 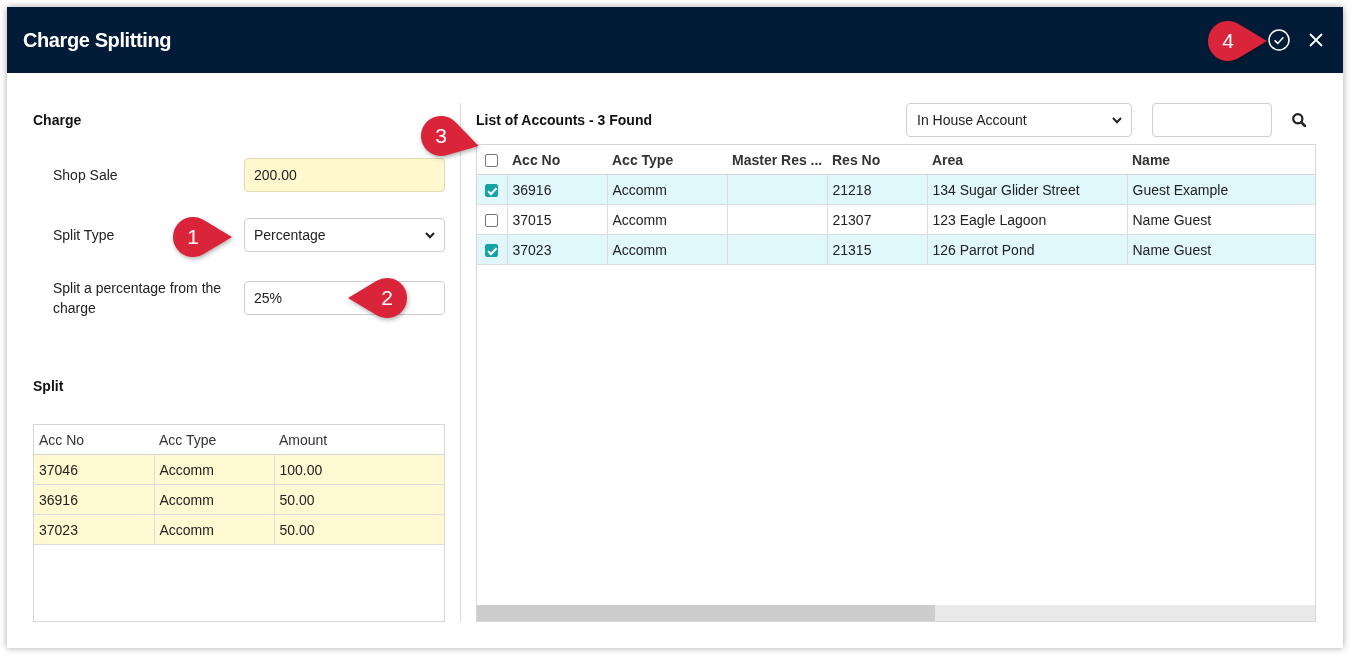 I want to click on callout-marker: 1, so click(x=202, y=237).